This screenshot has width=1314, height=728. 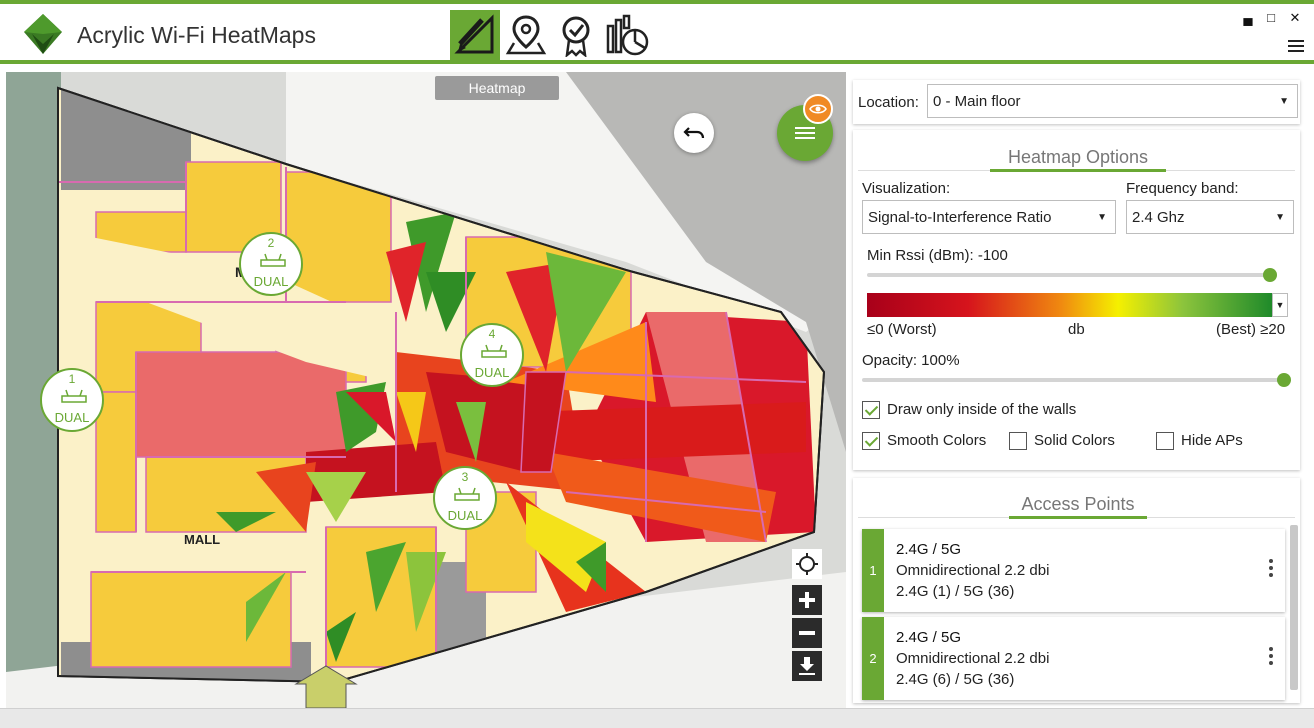 What do you see at coordinates (1018, 441) in the screenshot?
I see `solid-colors-checkbox` at bounding box center [1018, 441].